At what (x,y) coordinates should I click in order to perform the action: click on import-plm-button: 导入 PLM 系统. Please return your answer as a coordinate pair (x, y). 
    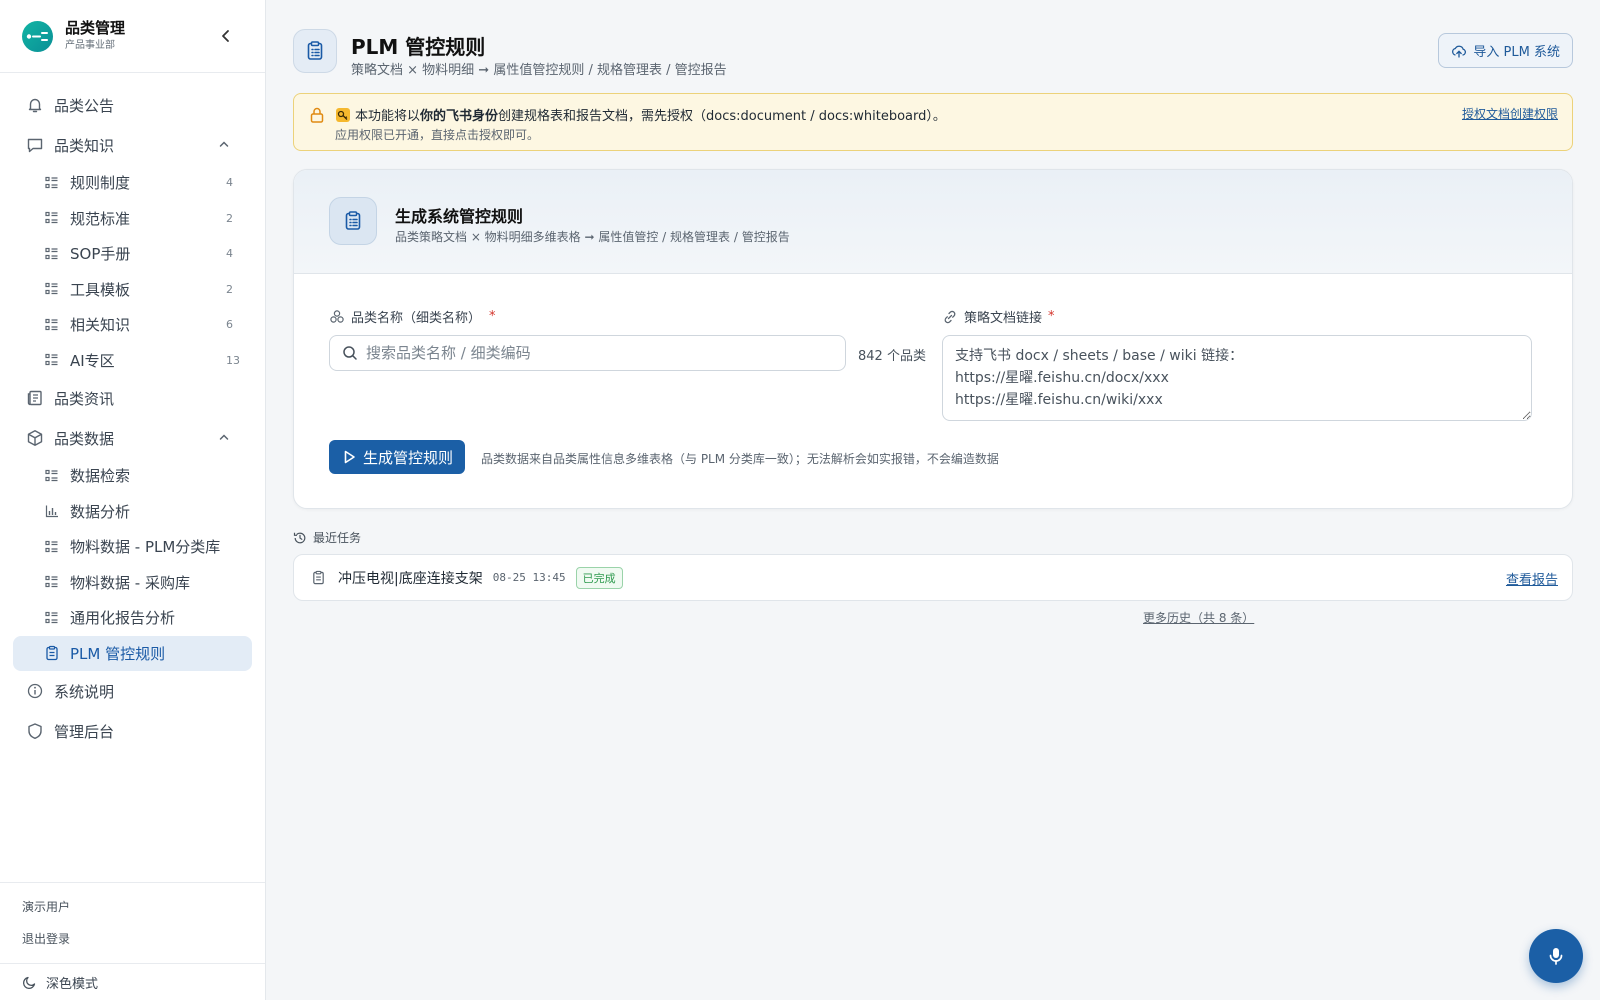
    Looking at the image, I should click on (1505, 50).